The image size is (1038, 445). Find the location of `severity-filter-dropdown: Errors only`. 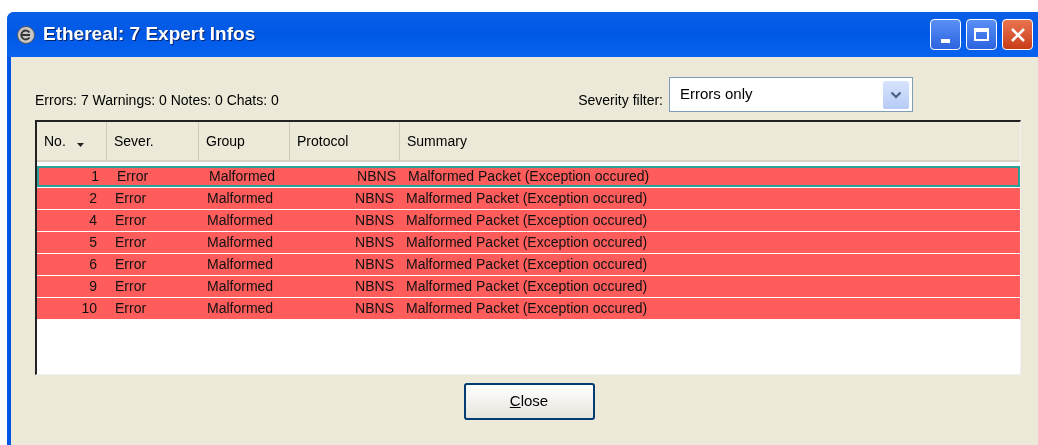

severity-filter-dropdown: Errors only is located at coordinates (791, 94).